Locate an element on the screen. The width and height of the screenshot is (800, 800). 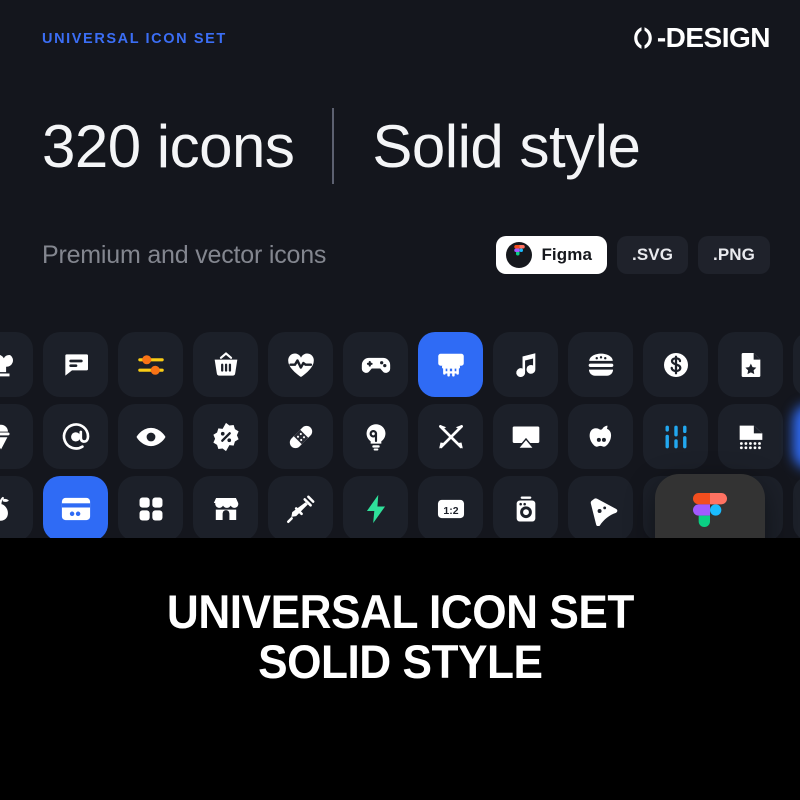
badge-svg-label: .SVG is located at coordinates (653, 254).